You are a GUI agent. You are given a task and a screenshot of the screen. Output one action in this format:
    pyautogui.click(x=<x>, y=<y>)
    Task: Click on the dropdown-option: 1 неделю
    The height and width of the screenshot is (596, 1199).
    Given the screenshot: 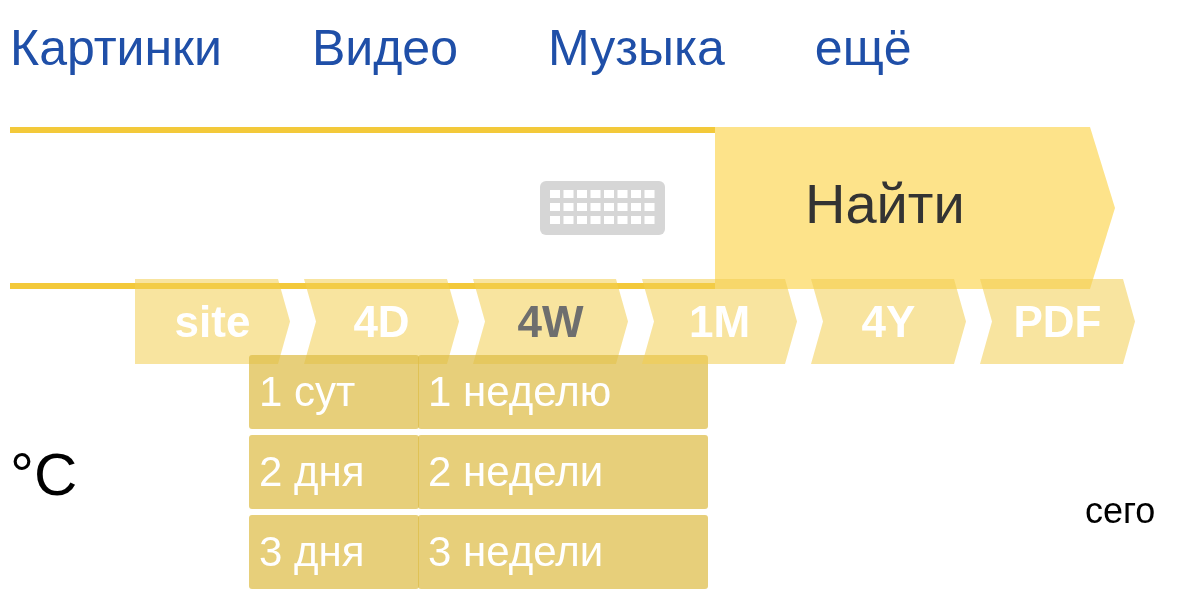 What is the action you would take?
    pyautogui.click(x=563, y=392)
    